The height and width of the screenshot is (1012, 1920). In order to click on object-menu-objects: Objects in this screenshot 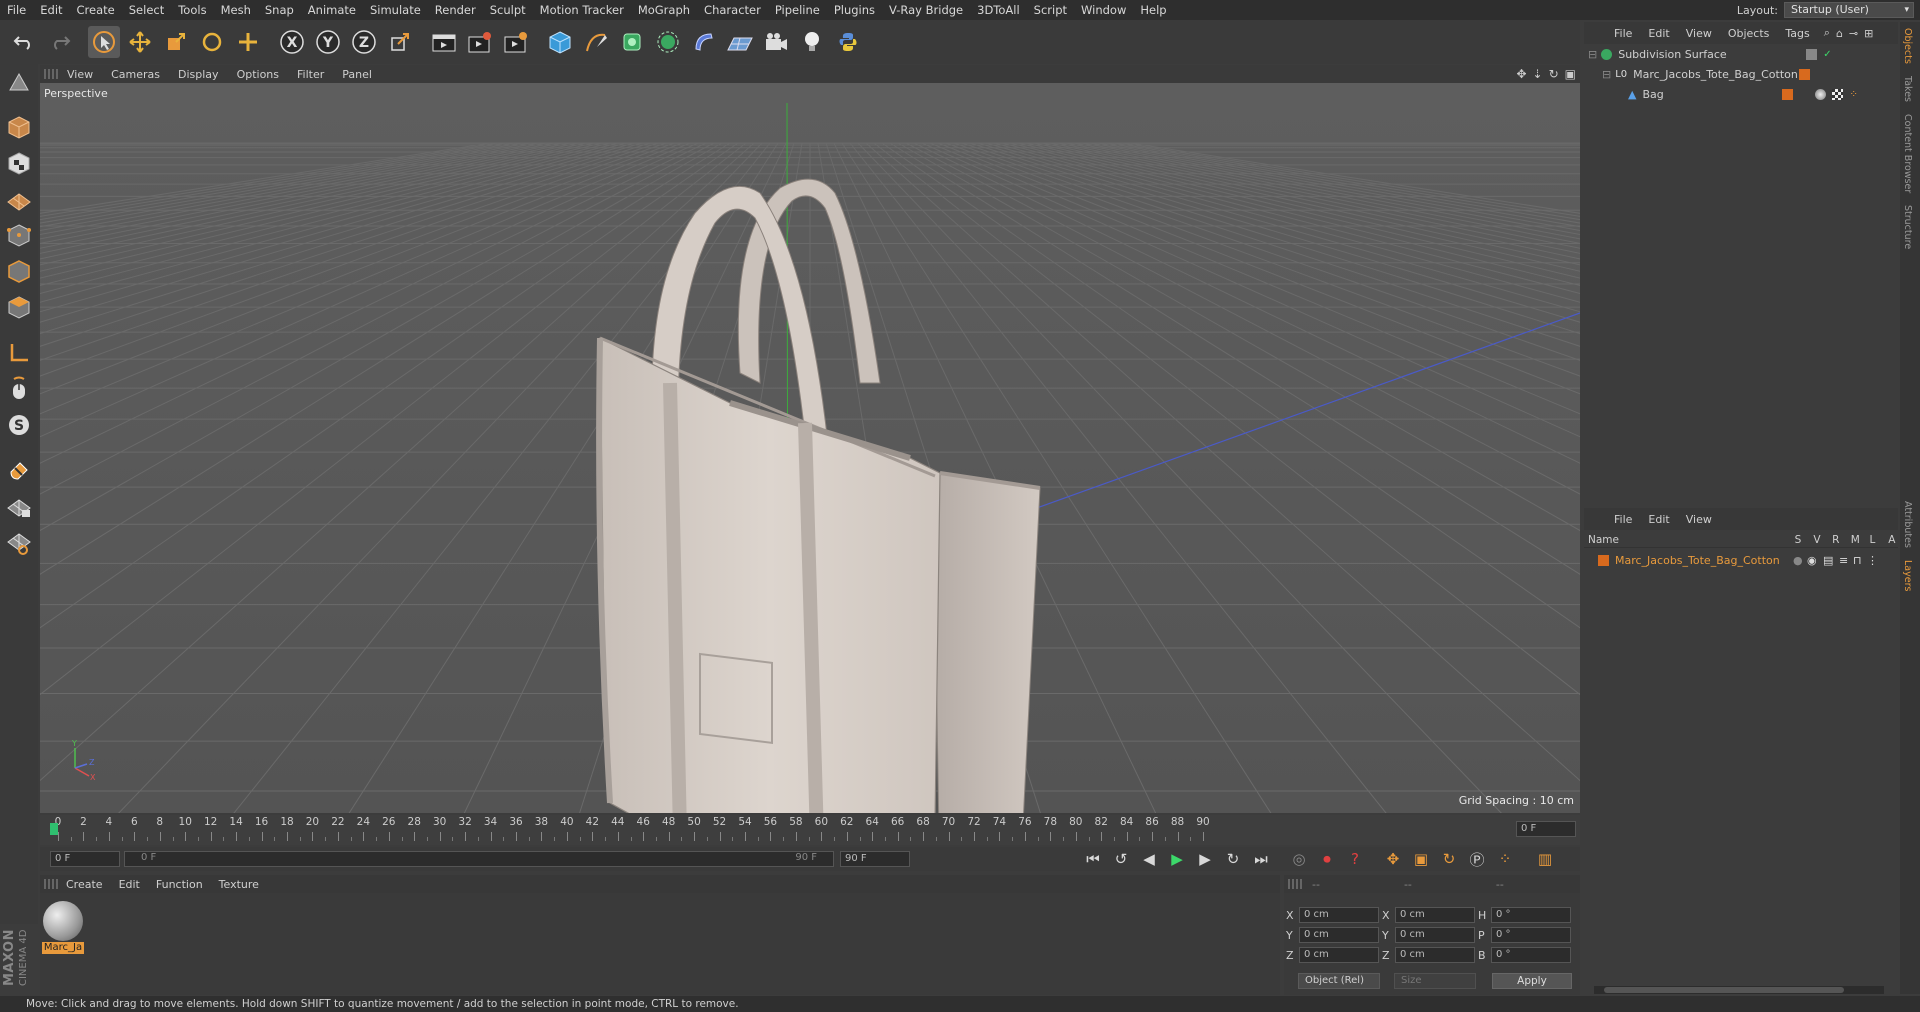, I will do `click(1749, 33)`.